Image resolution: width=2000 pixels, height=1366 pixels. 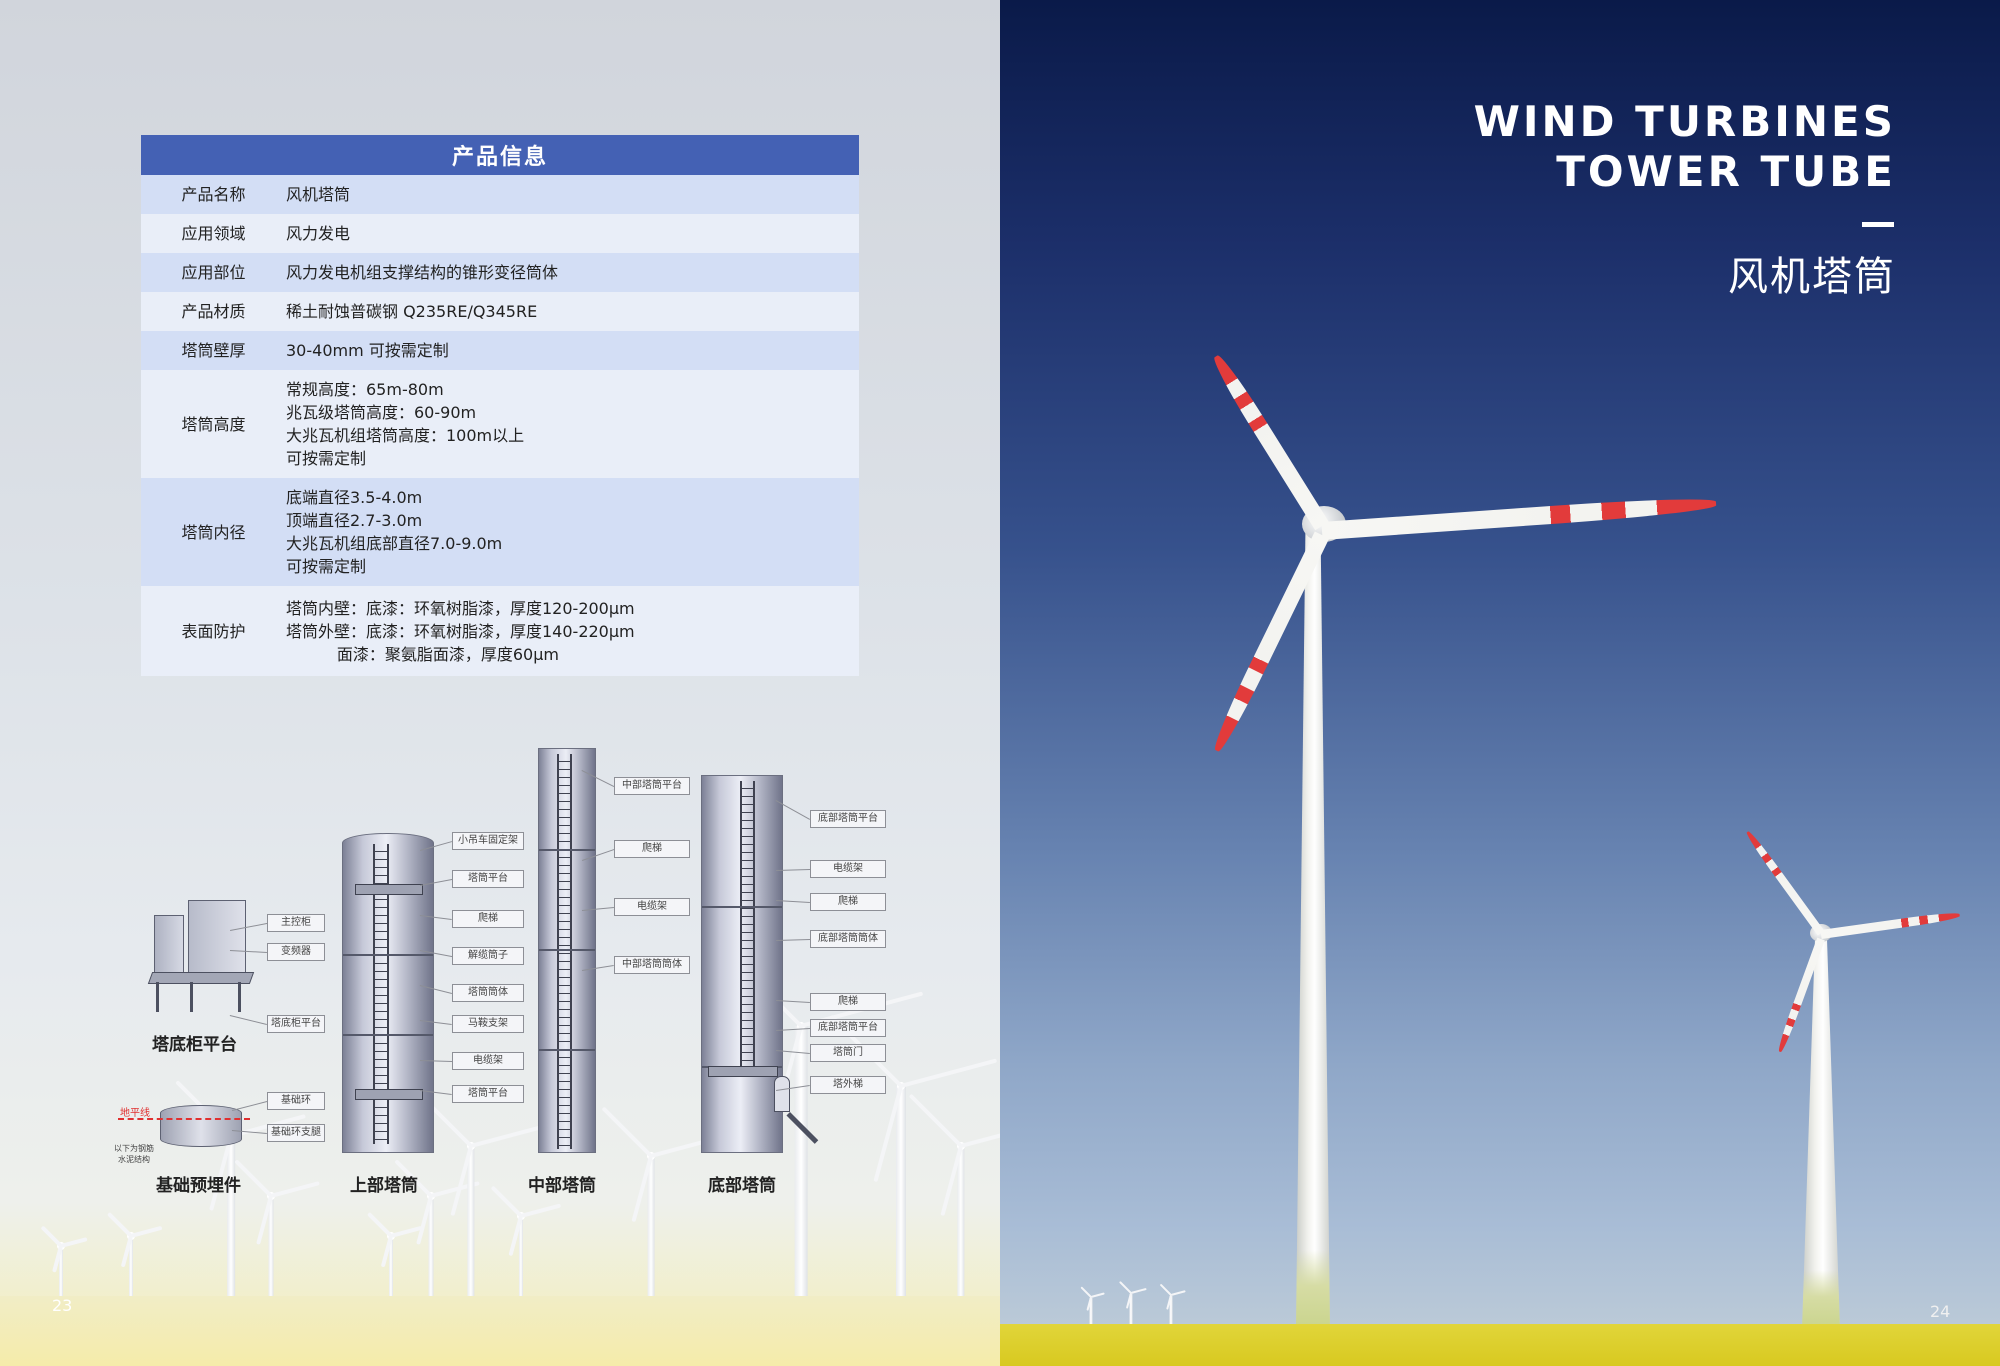 I want to click on foundation-note-1: 以下为钢筋, so click(x=134, y=1148).